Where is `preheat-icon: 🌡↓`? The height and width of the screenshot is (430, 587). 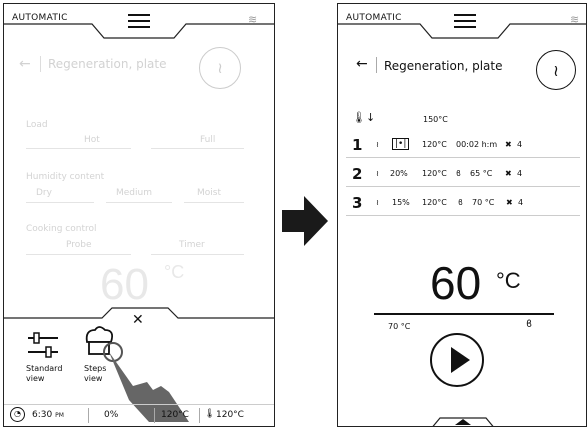 preheat-icon: 🌡↓ is located at coordinates (364, 117).